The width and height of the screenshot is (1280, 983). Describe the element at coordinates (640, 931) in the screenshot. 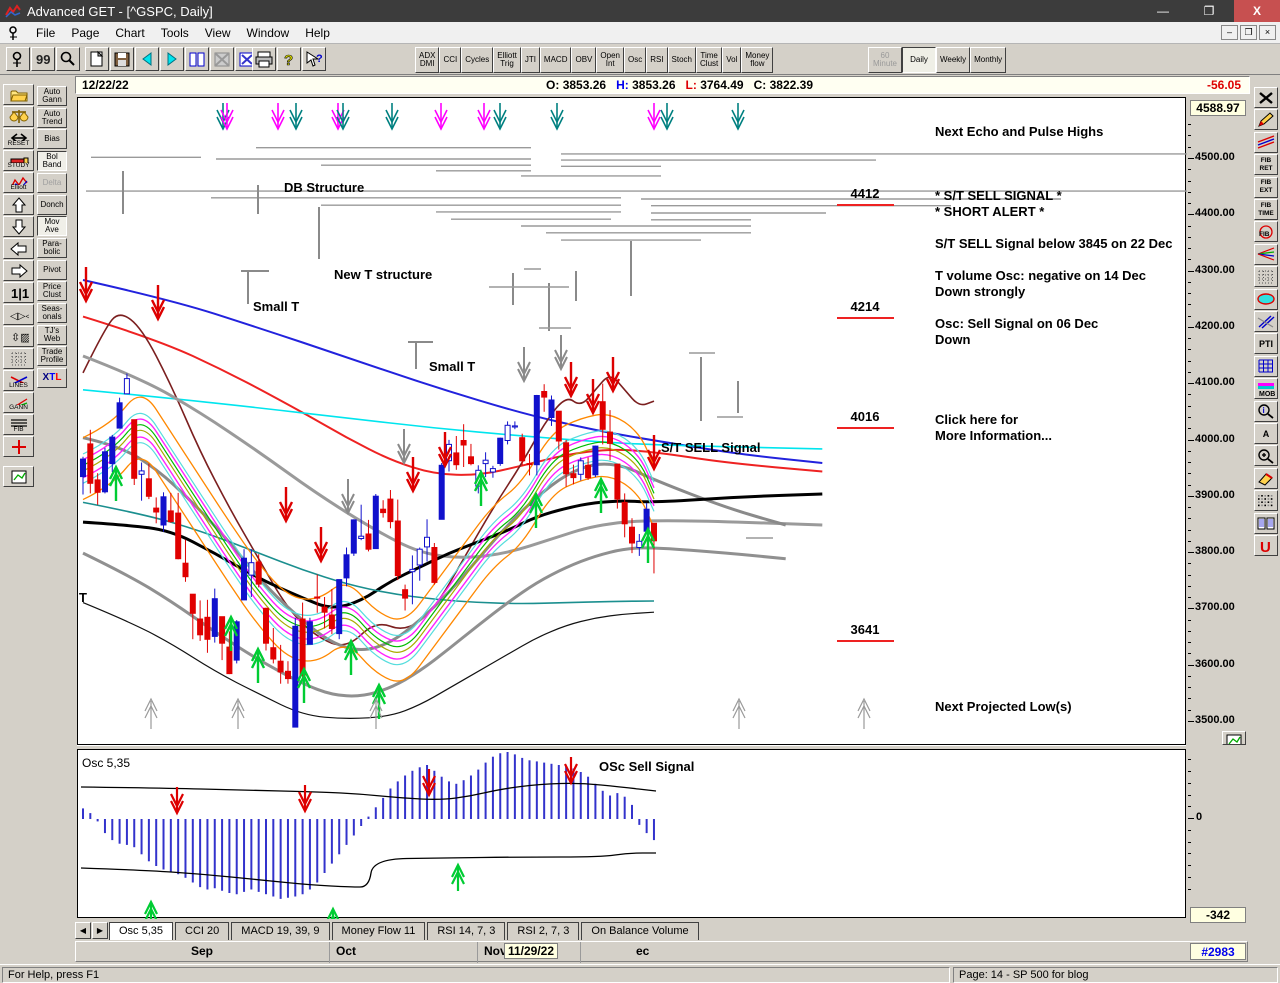

I see `tab-on-balance-volume: On Balance Volume` at that location.